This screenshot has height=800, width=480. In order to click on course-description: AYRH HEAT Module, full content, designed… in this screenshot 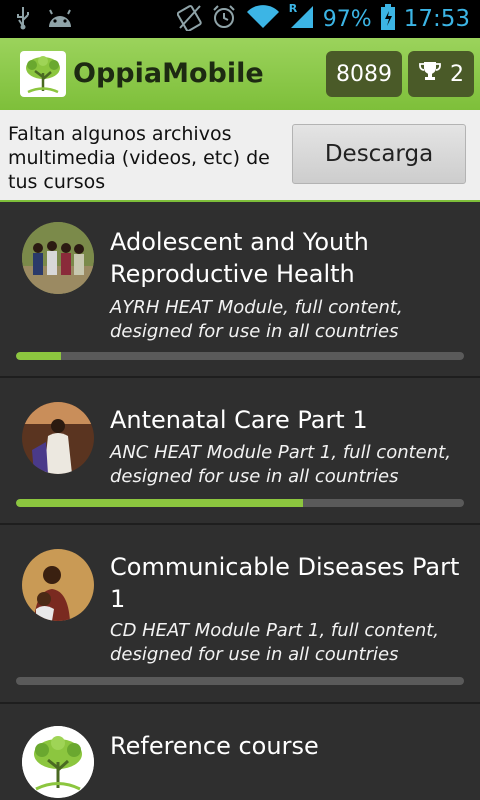, I will do `click(256, 319)`.